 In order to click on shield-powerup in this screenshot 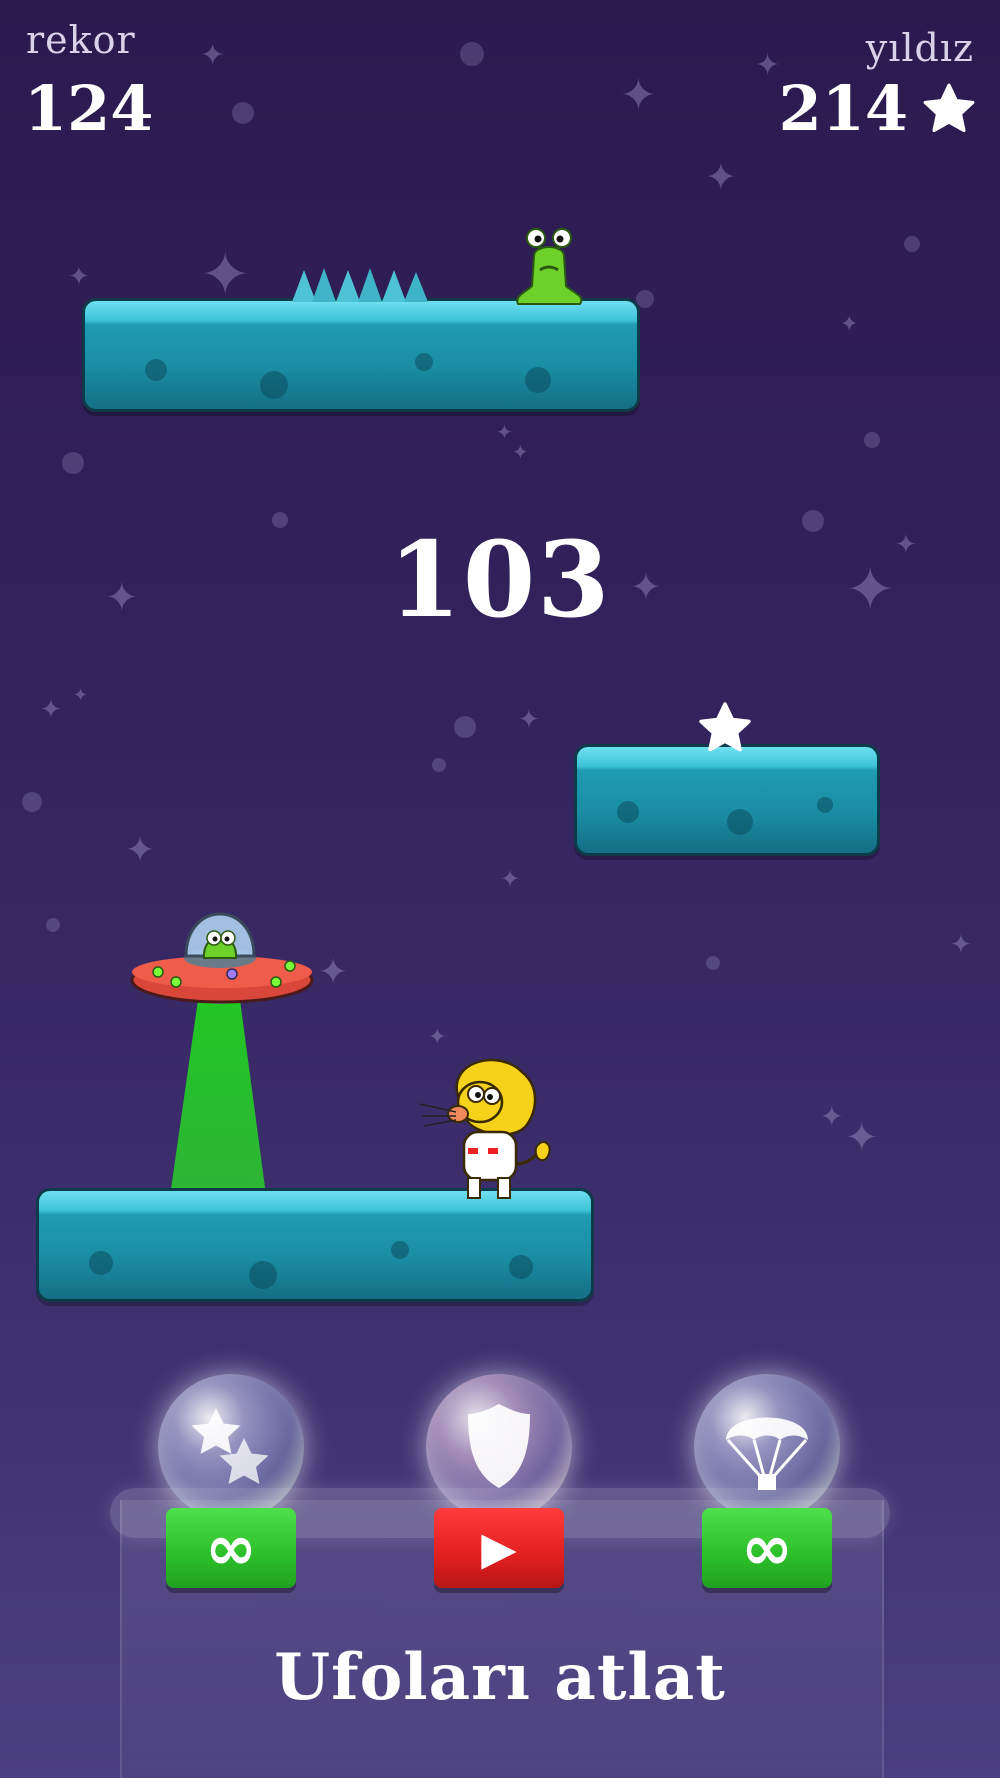, I will do `click(499, 1447)`.